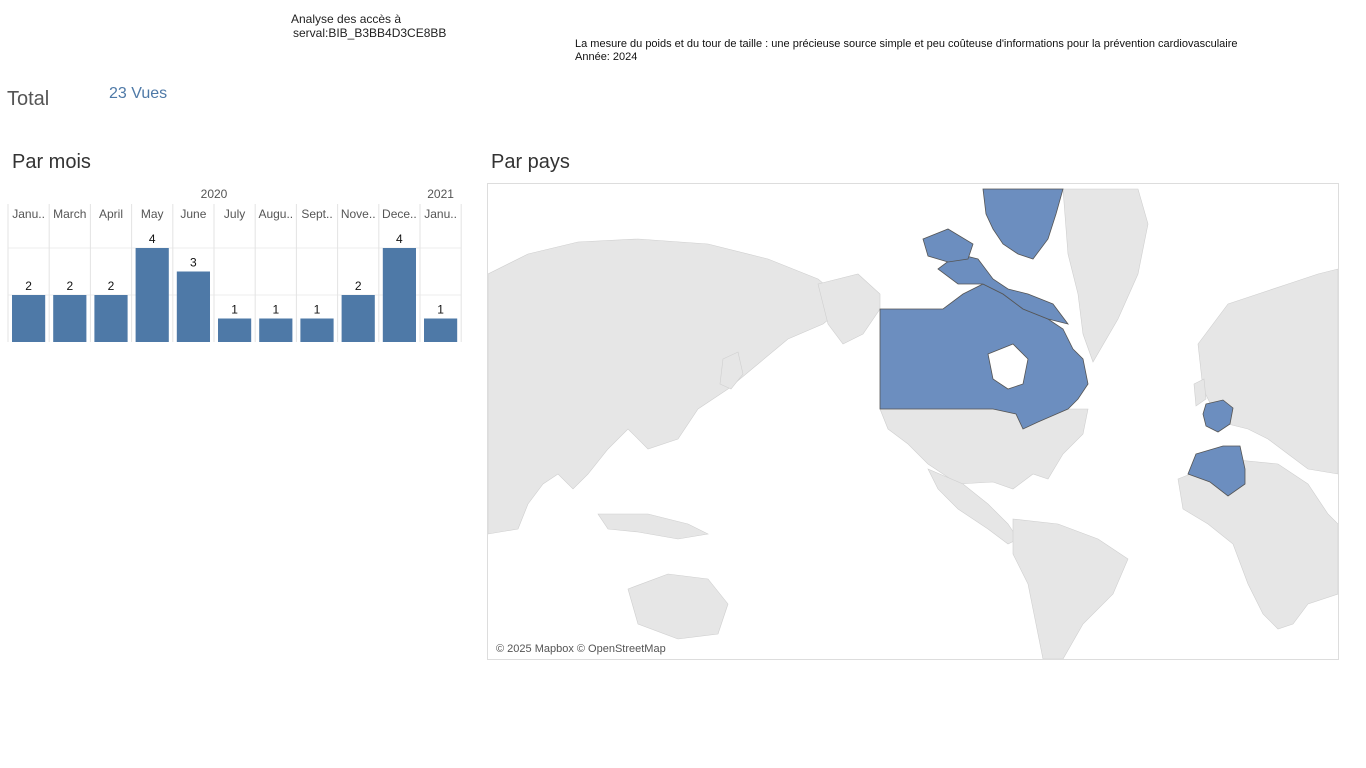 Image resolution: width=1366 pixels, height=768 pixels. What do you see at coordinates (1267, 371) in the screenshot?
I see `map-land-europe-russia` at bounding box center [1267, 371].